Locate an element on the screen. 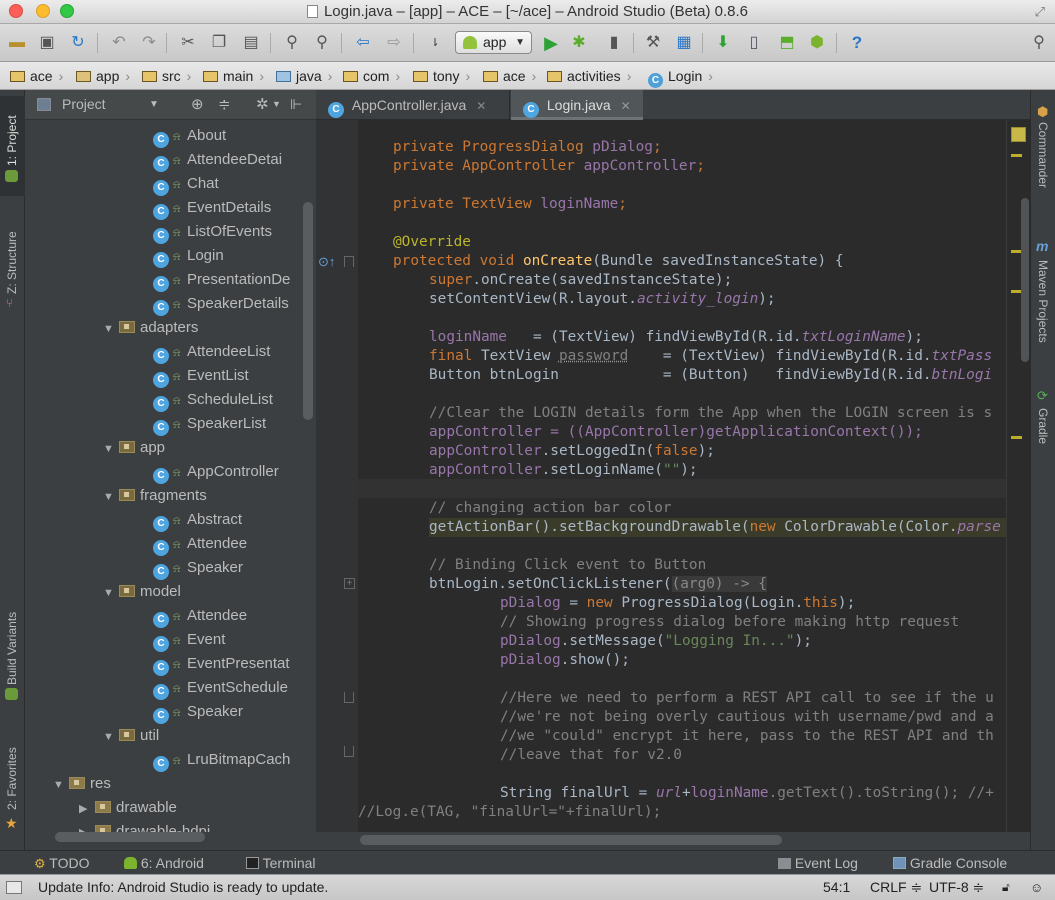  tool-window-favorites: 2: Favorites is located at coordinates (12, 778).